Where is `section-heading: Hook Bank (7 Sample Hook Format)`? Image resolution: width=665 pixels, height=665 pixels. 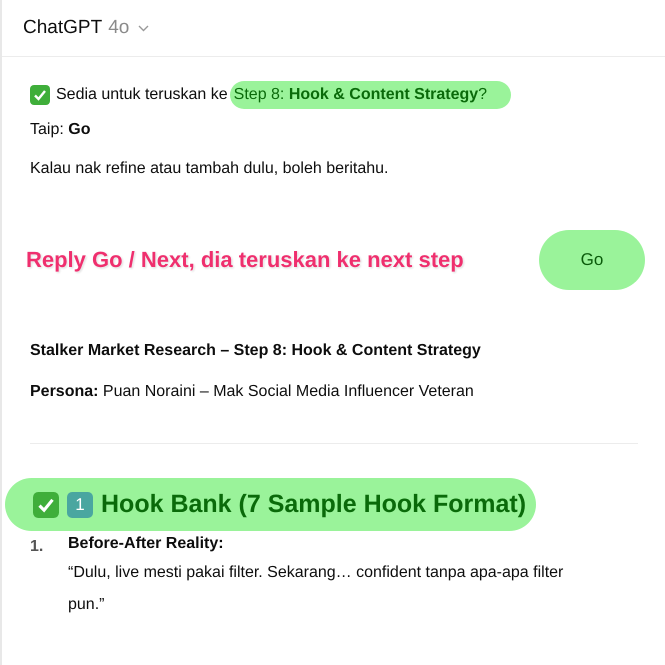
section-heading: Hook Bank (7 Sample Hook Format) is located at coordinates (313, 504).